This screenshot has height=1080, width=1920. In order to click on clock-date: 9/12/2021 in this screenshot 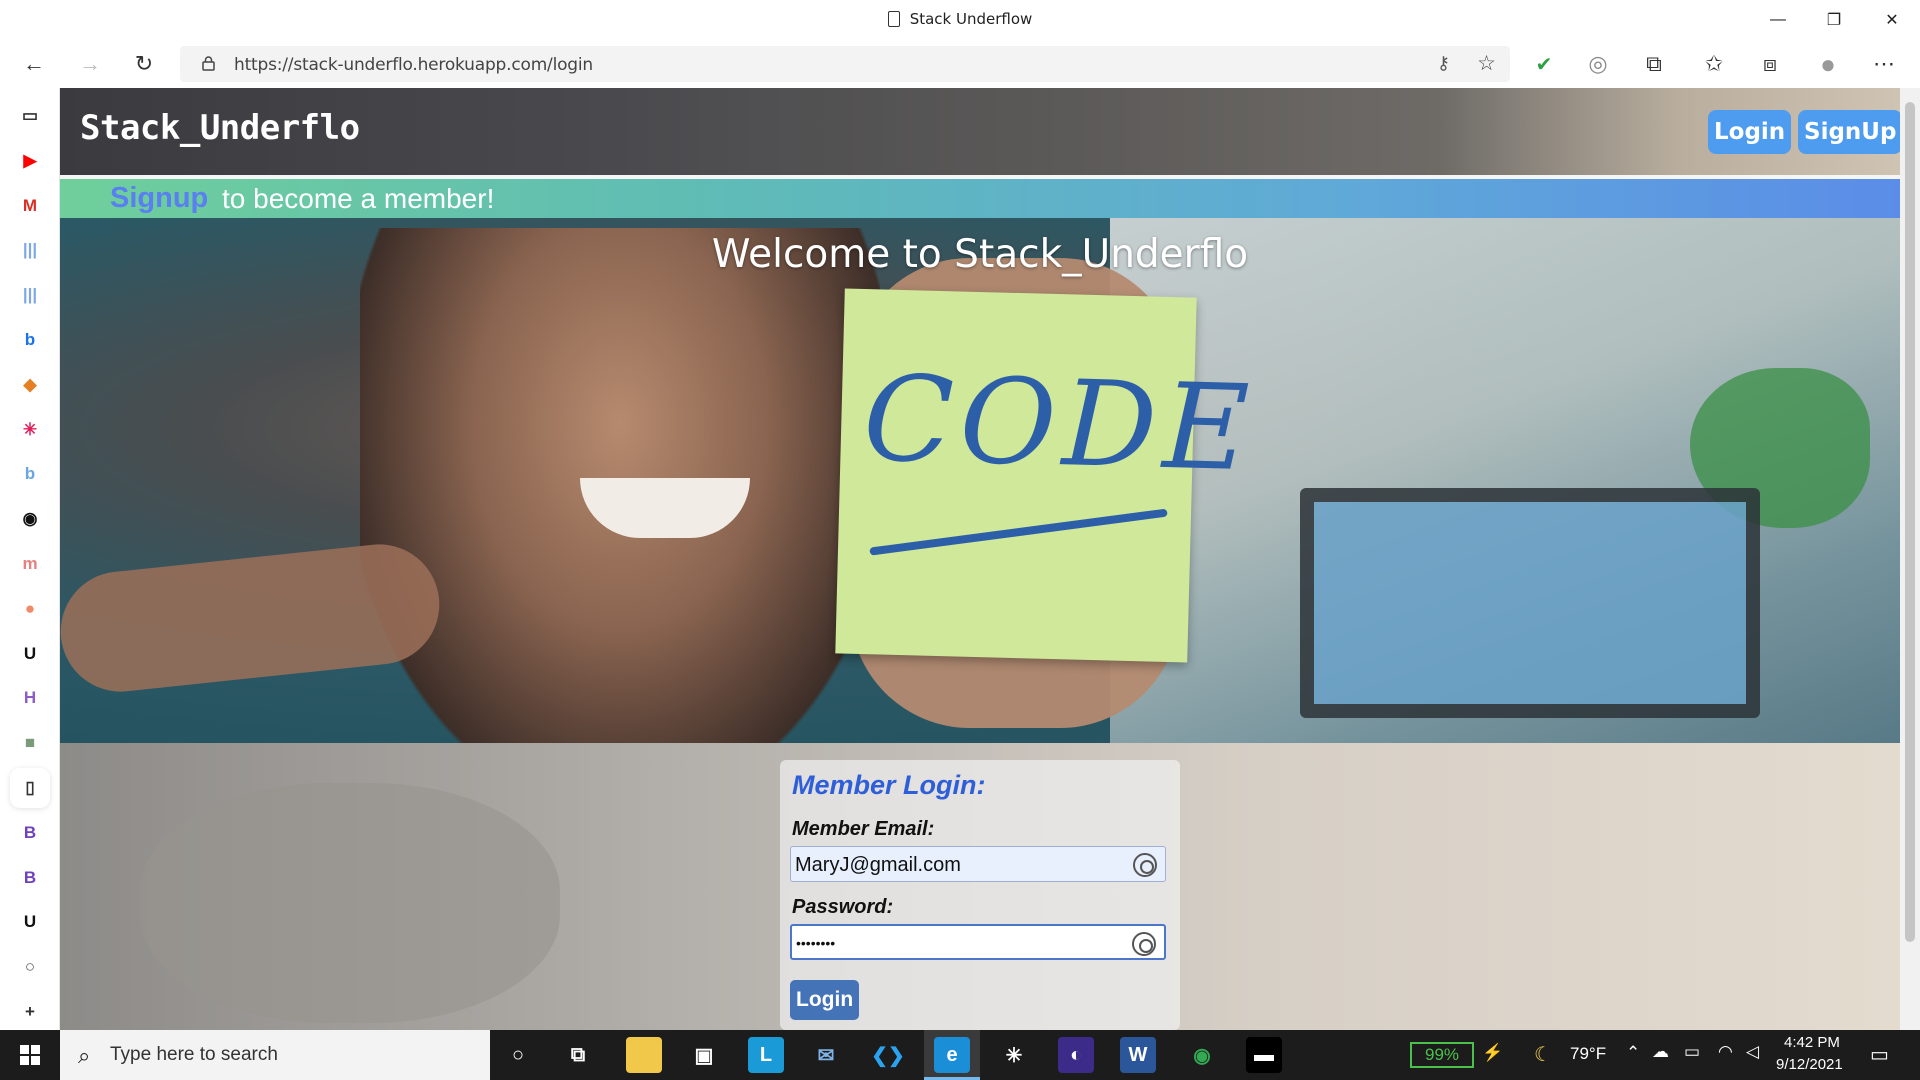, I will do `click(1809, 1064)`.